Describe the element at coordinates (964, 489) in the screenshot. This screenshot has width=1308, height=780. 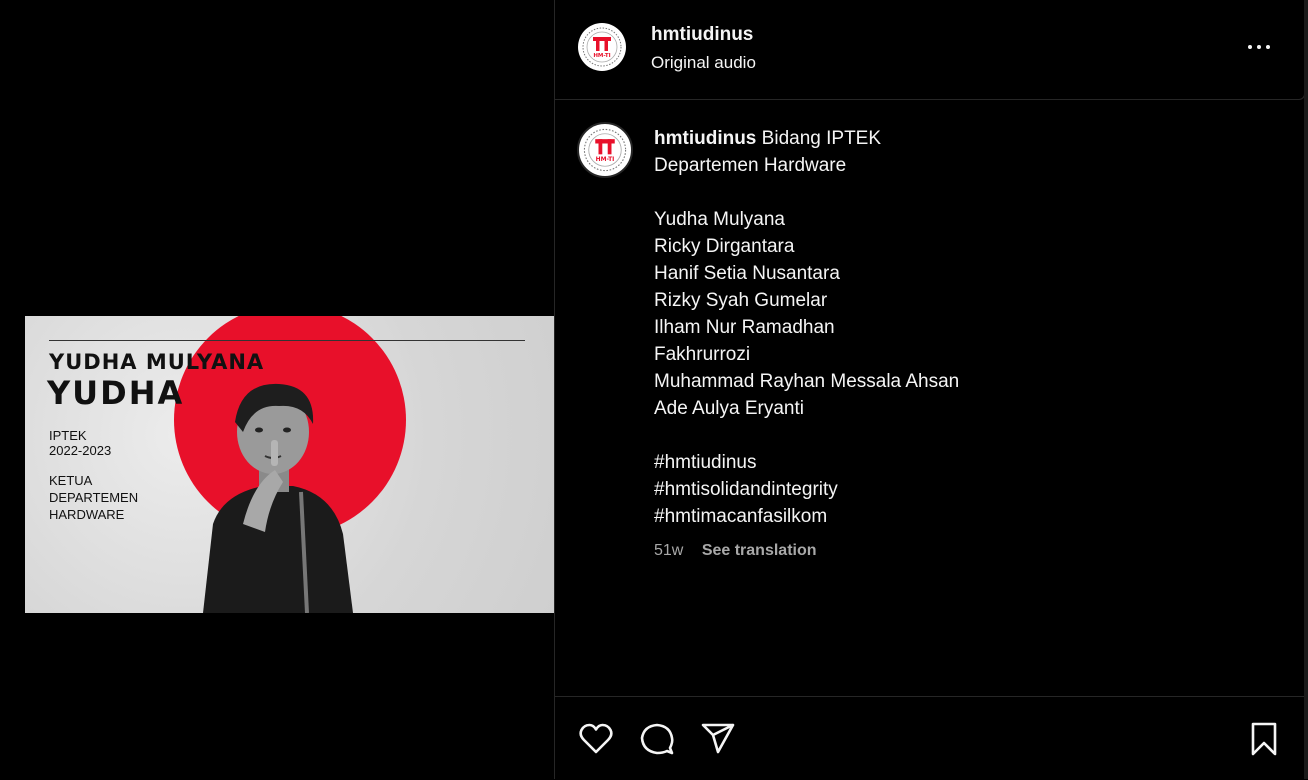
I see `hashtag-link: #hmtisolidandintegrity` at that location.